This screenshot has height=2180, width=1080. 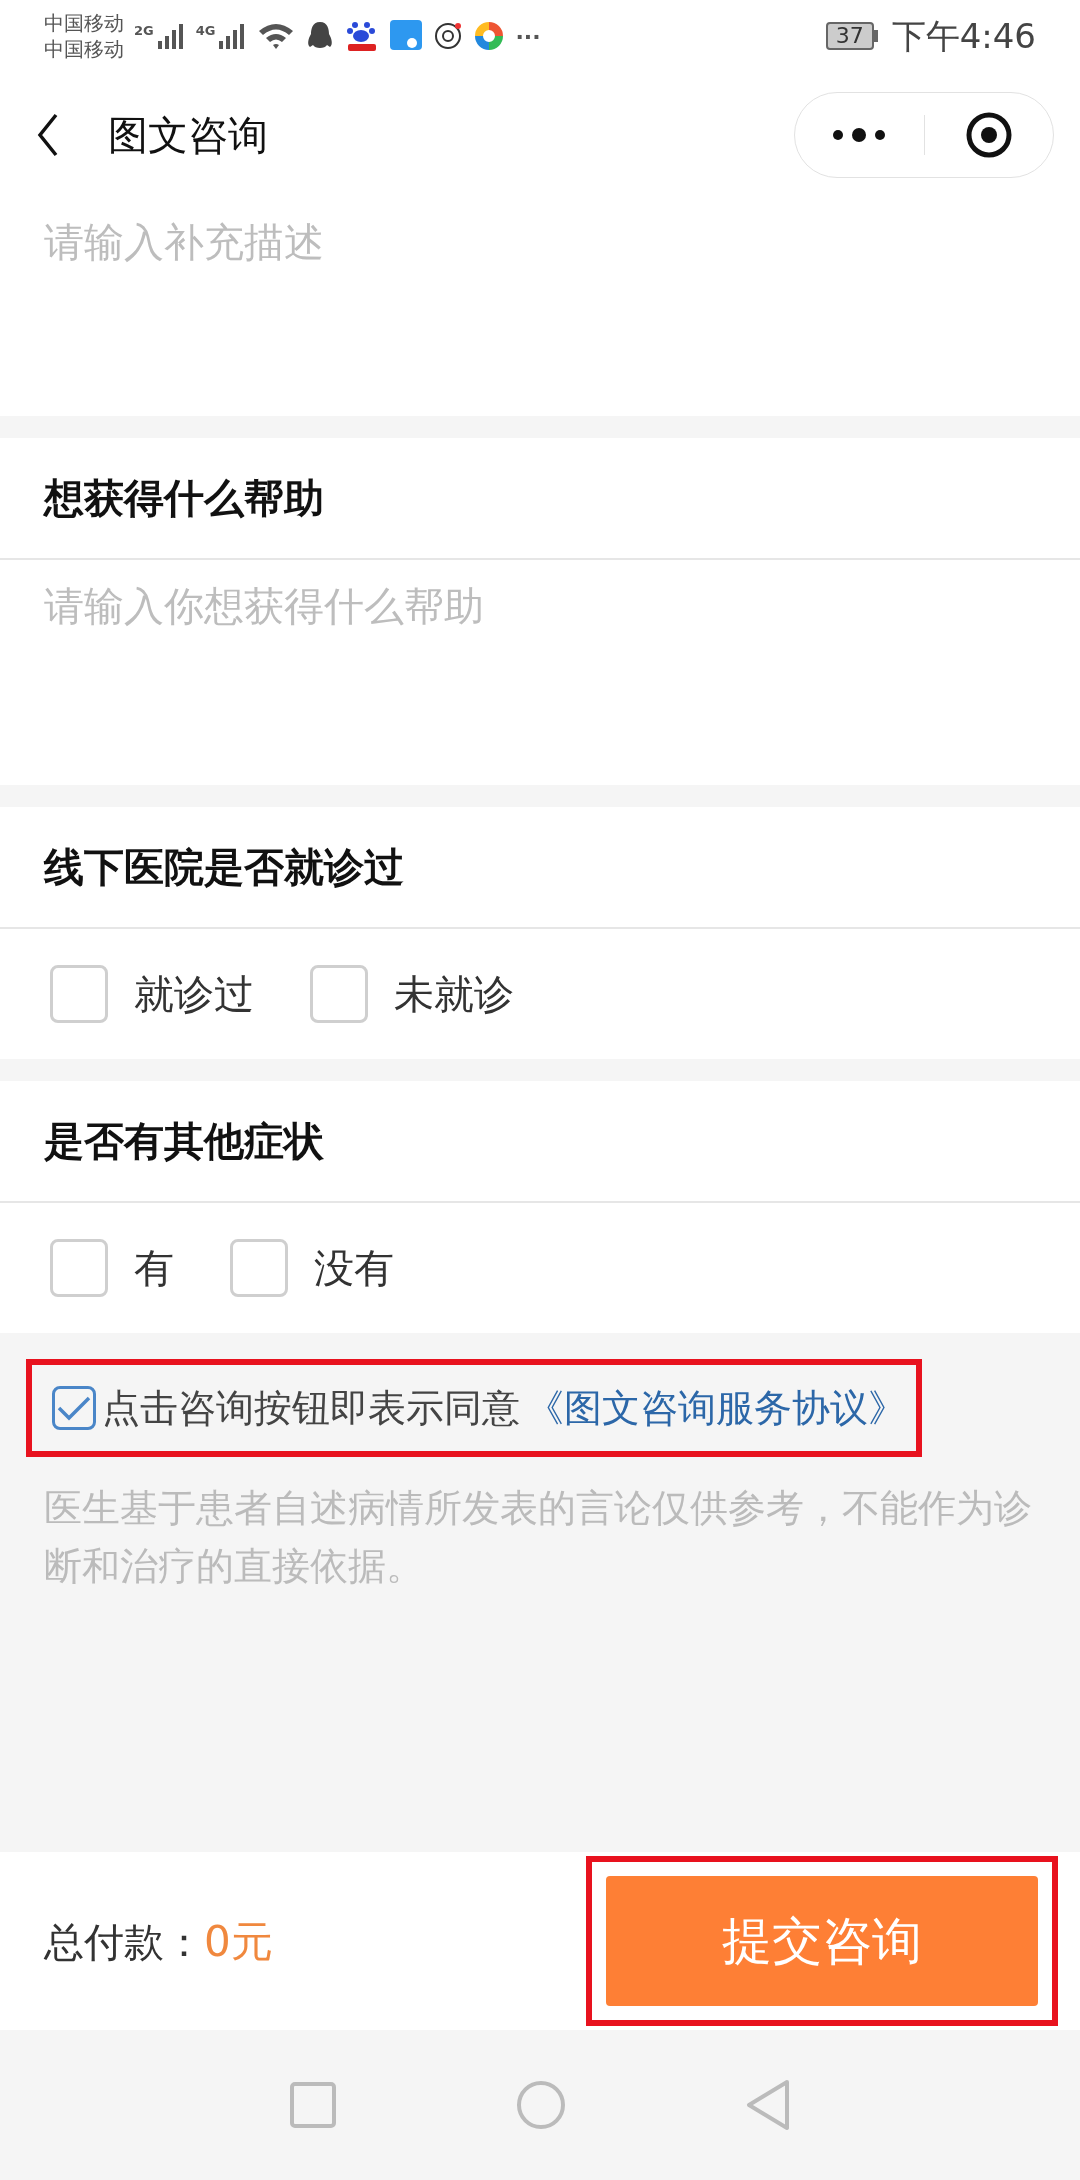 What do you see at coordinates (540, 672) in the screenshot?
I see `help-field: 请输入你想获得什么帮助` at bounding box center [540, 672].